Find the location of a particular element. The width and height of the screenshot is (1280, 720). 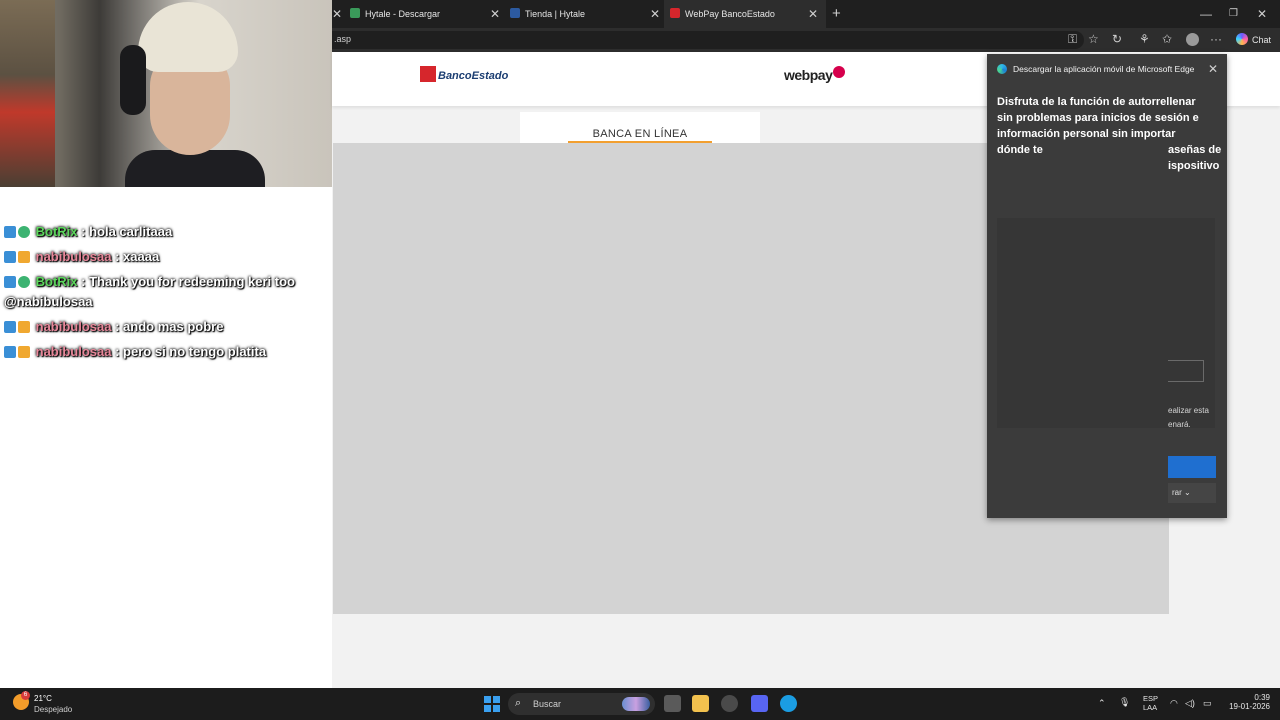

obs-icon is located at coordinates (729, 703).